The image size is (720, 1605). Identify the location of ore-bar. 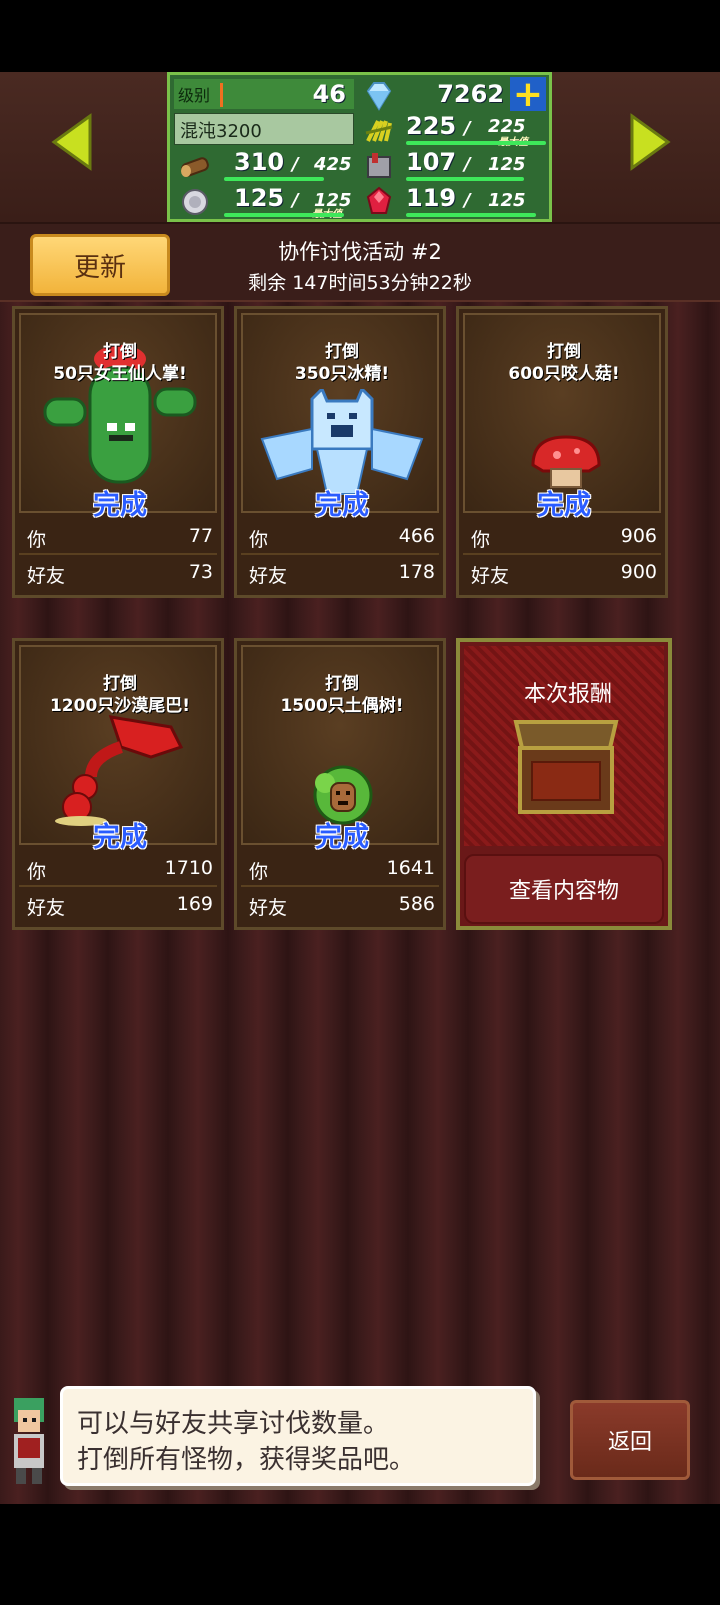
(465, 179).